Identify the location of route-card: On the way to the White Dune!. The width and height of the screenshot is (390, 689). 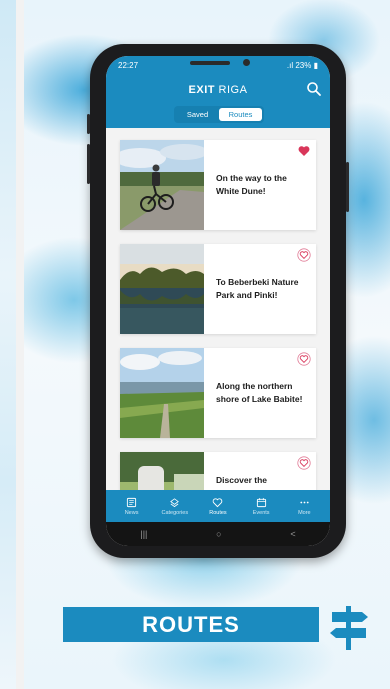
(218, 185).